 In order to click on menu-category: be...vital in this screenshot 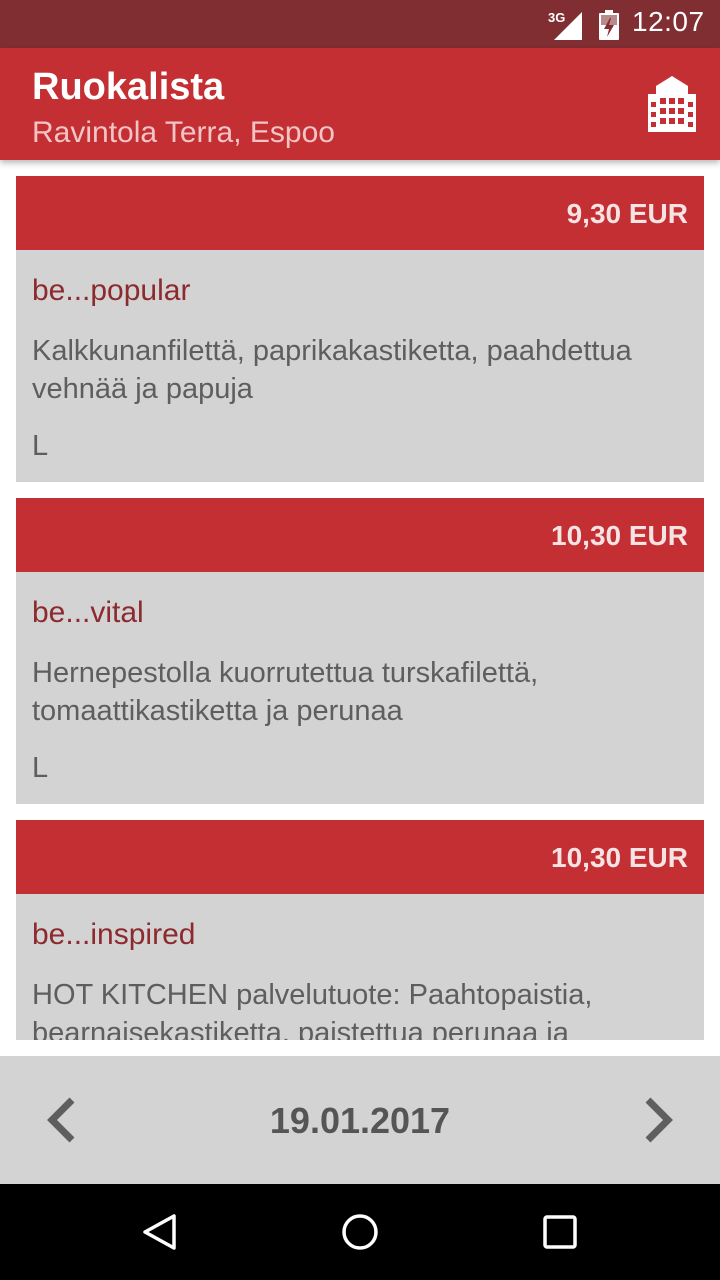, I will do `click(88, 612)`.